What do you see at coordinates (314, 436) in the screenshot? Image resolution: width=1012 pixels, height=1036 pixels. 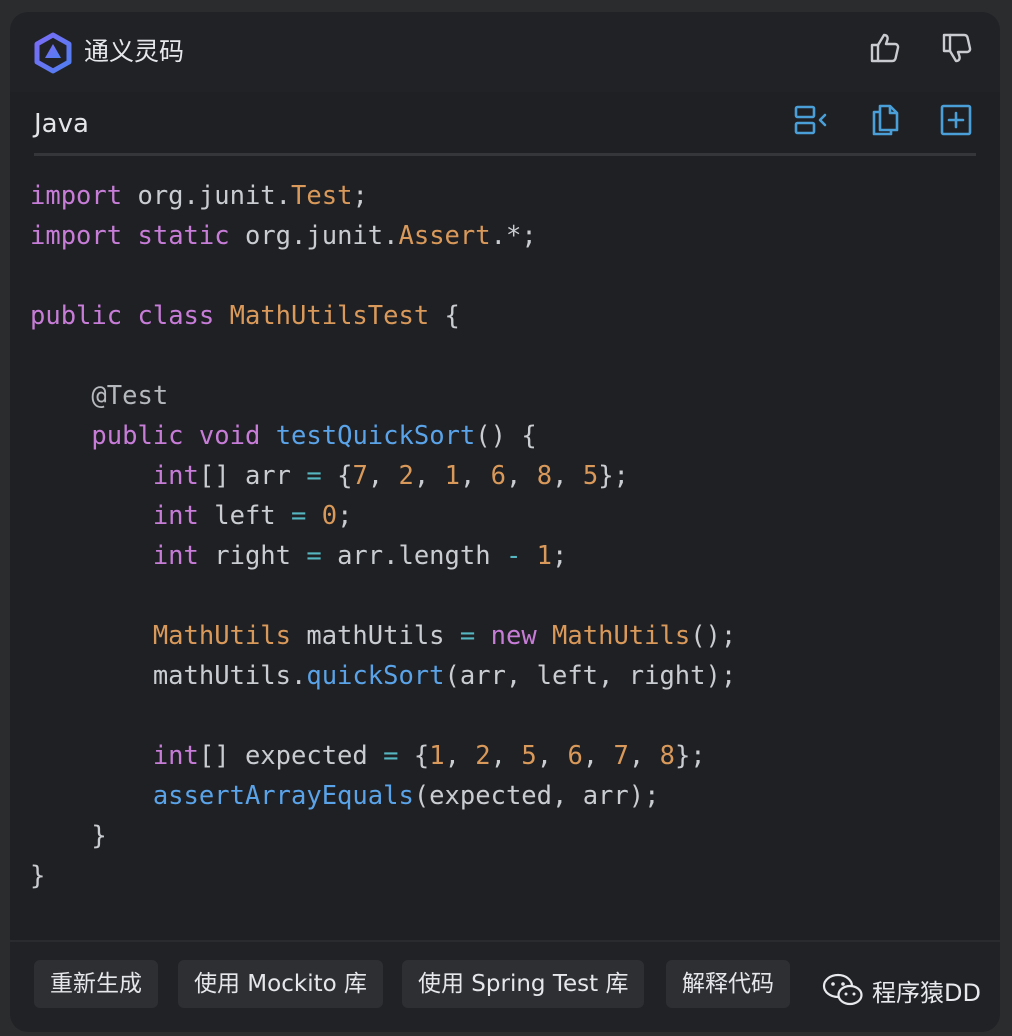 I see `code-line: public void testQuickSort() {` at bounding box center [314, 436].